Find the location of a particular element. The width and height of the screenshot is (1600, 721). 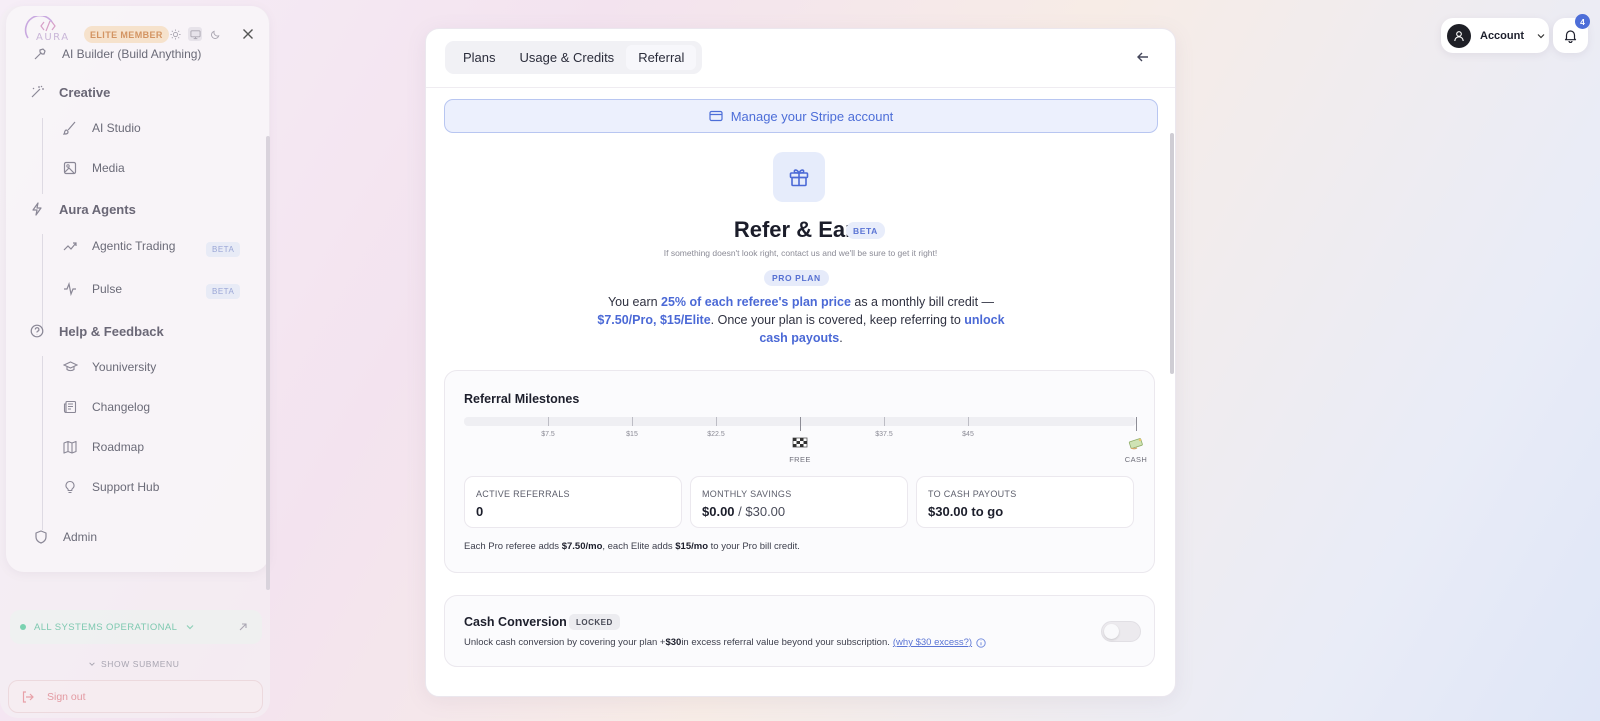

tabs-bar: Plans Usage & Credits Referral is located at coordinates (800, 58).